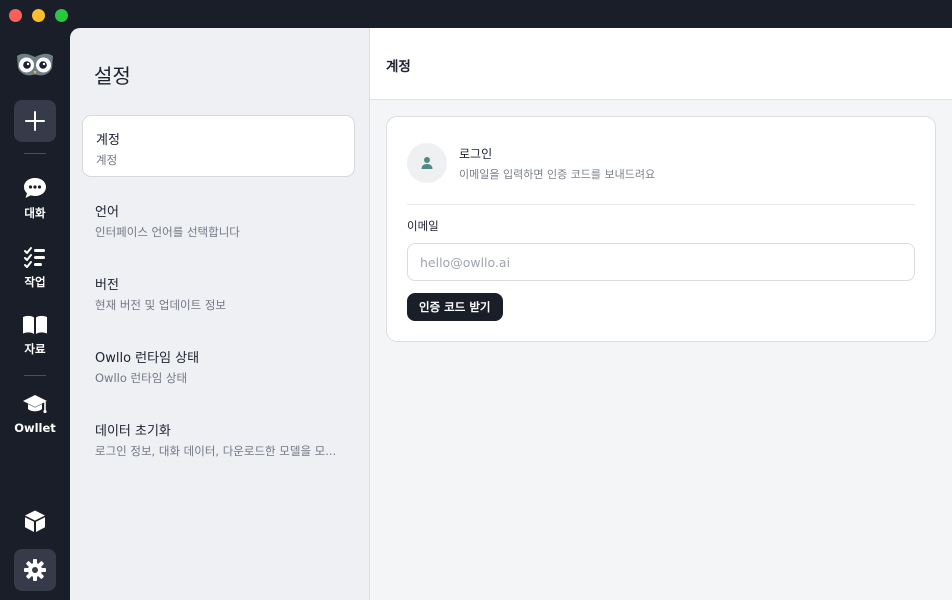  What do you see at coordinates (35, 65) in the screenshot?
I see `owl-logo-icon` at bounding box center [35, 65].